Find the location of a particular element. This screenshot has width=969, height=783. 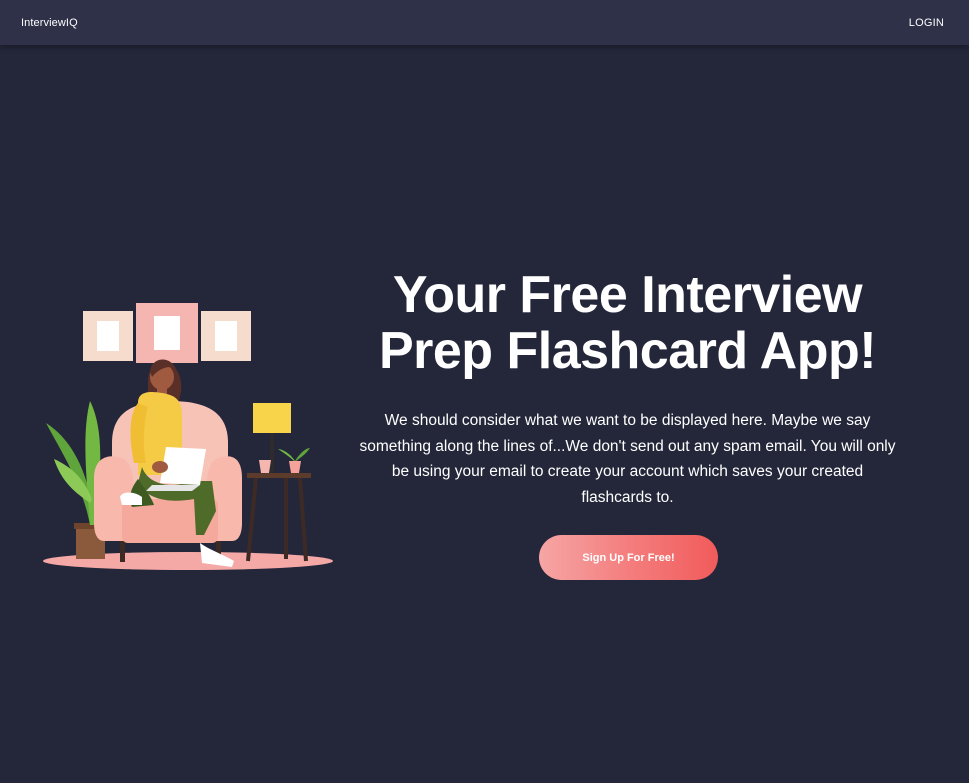

brand-logo-text: InterviewIQ is located at coordinates (49, 23).